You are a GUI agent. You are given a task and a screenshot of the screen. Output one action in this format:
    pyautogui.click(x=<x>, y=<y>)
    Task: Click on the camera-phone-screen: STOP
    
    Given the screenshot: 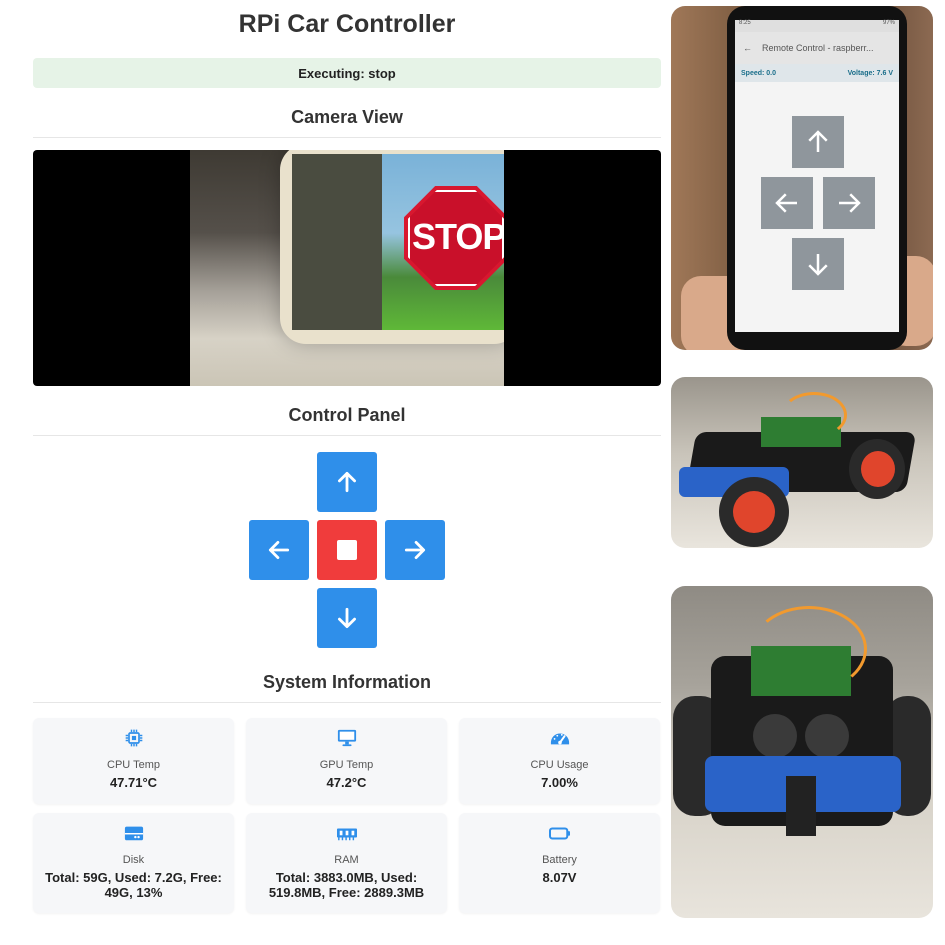 What is the action you would take?
    pyautogui.click(x=443, y=242)
    